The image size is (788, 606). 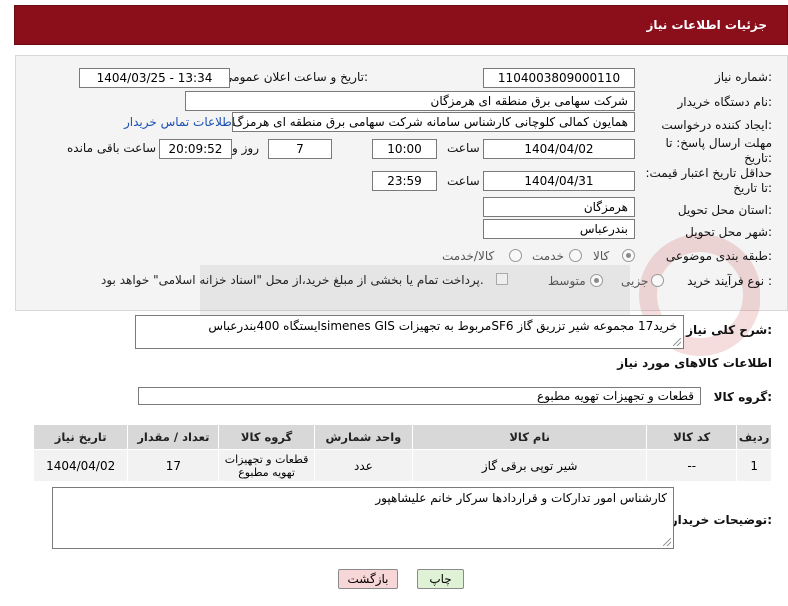 What do you see at coordinates (300, 149) in the screenshot?
I see `days-remaining-field: 7` at bounding box center [300, 149].